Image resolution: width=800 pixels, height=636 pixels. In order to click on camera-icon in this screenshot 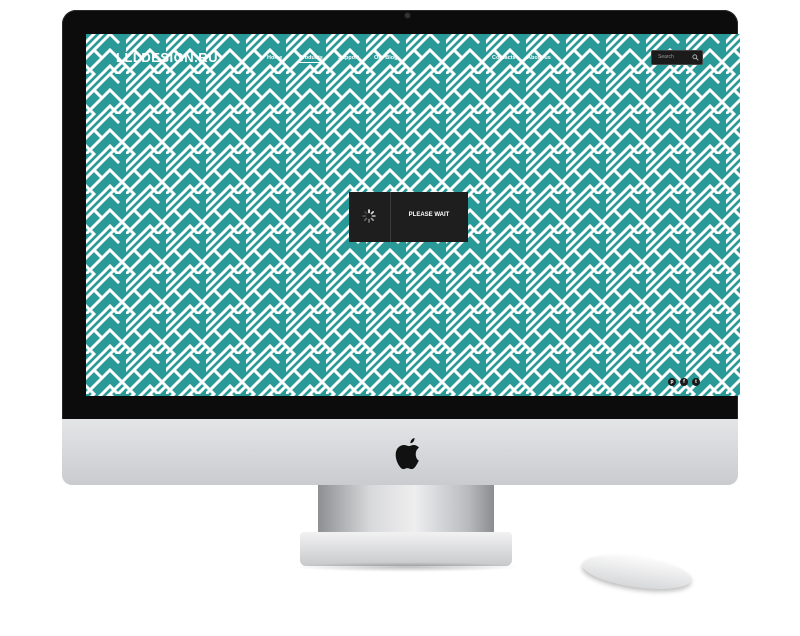, I will do `click(407, 15)`.